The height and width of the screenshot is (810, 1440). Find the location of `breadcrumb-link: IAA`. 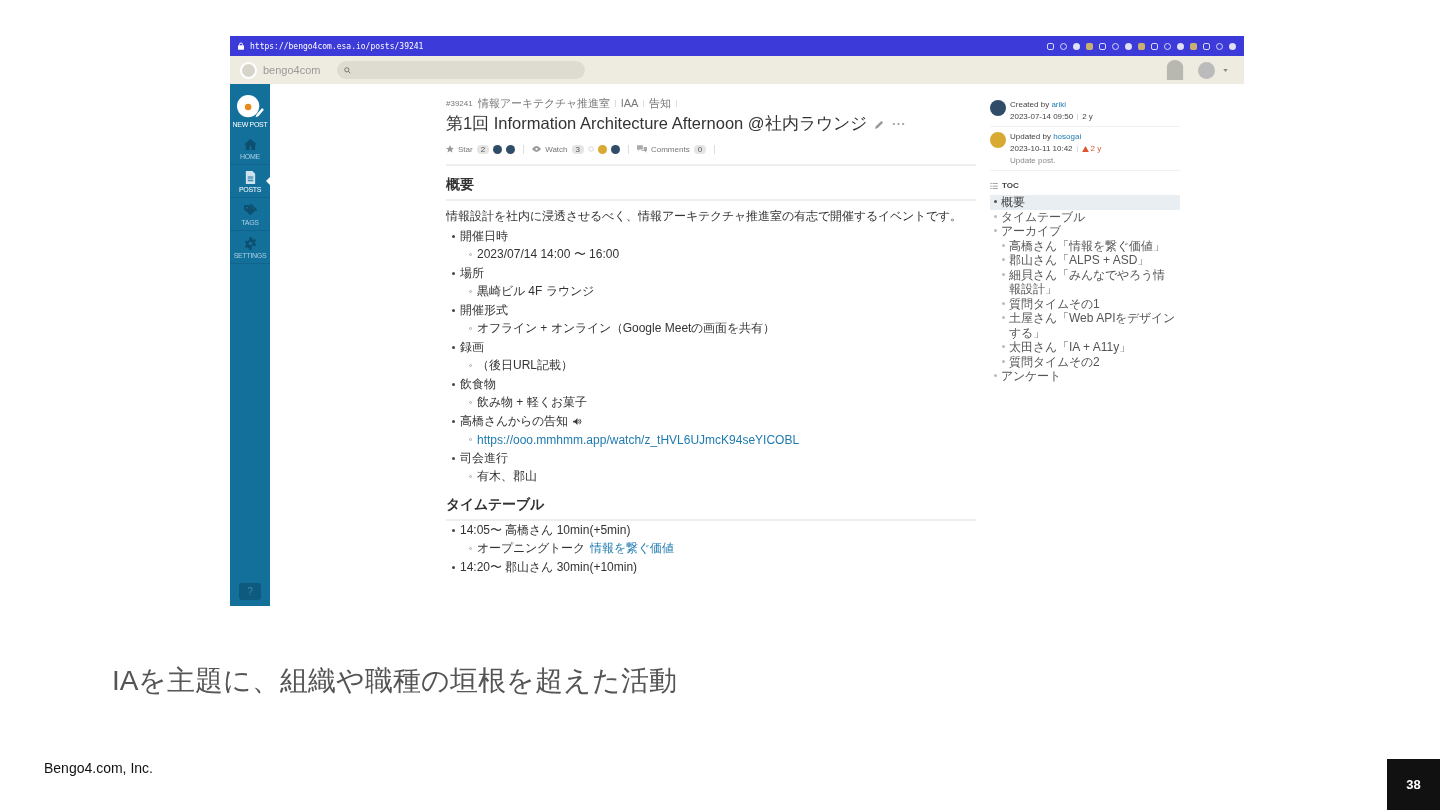

breadcrumb-link: IAA is located at coordinates (629, 103).